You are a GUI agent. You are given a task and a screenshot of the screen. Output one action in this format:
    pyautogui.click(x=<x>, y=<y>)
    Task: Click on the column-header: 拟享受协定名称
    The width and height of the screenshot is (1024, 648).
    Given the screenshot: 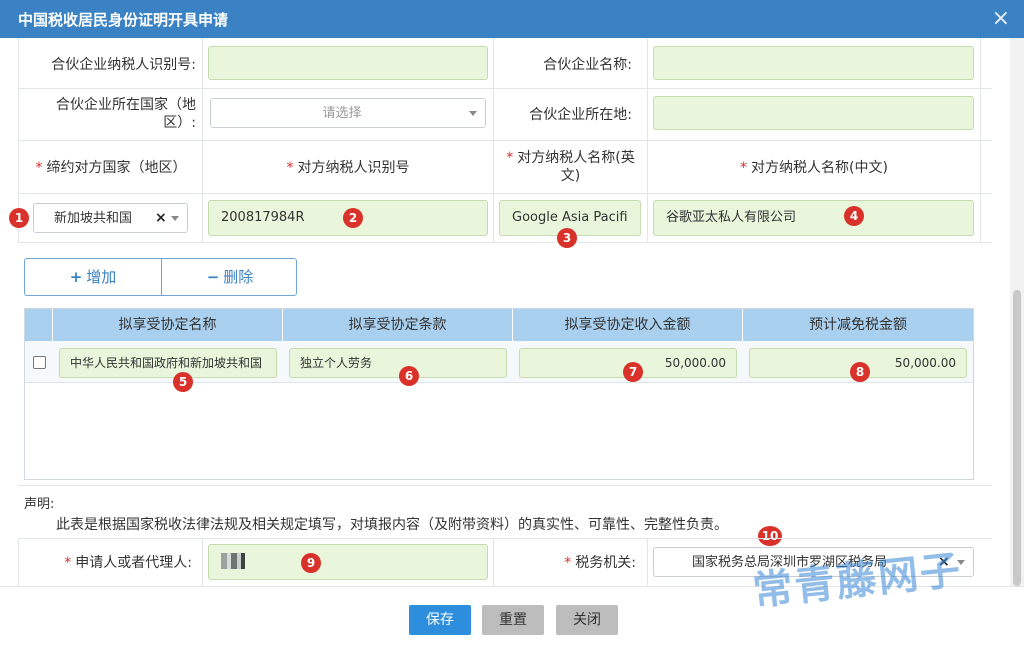 What is the action you would take?
    pyautogui.click(x=168, y=325)
    